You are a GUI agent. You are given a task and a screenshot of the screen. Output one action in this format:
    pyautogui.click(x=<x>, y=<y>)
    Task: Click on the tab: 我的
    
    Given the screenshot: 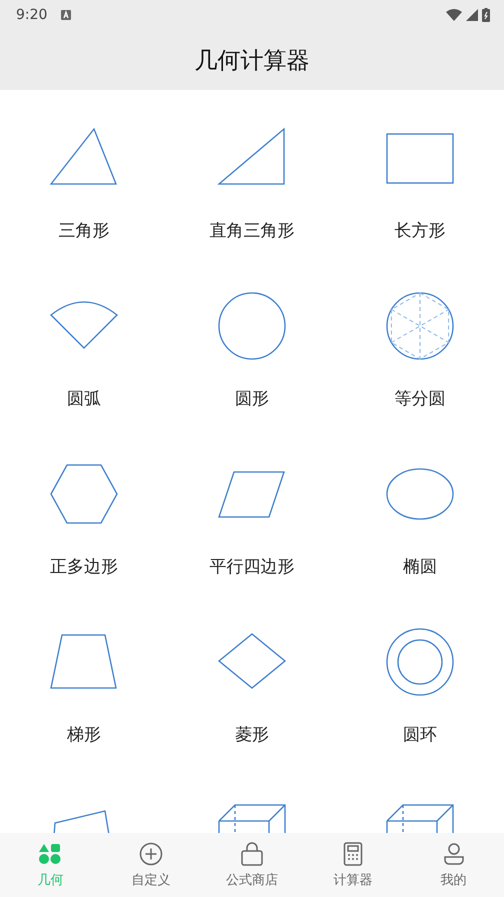 What is the action you would take?
    pyautogui.click(x=453, y=865)
    